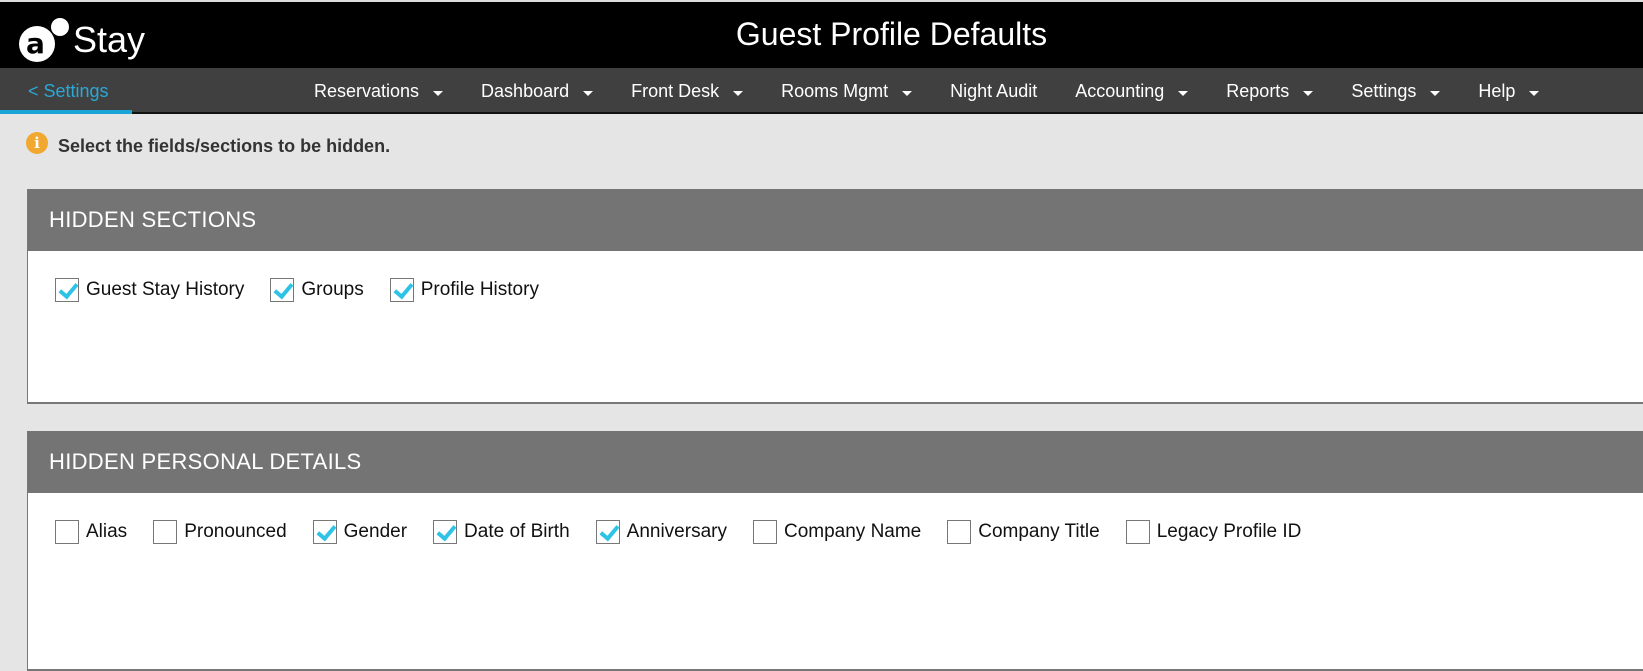 This screenshot has height=671, width=1643. What do you see at coordinates (1497, 91) in the screenshot?
I see `nav-item-label: Help` at bounding box center [1497, 91].